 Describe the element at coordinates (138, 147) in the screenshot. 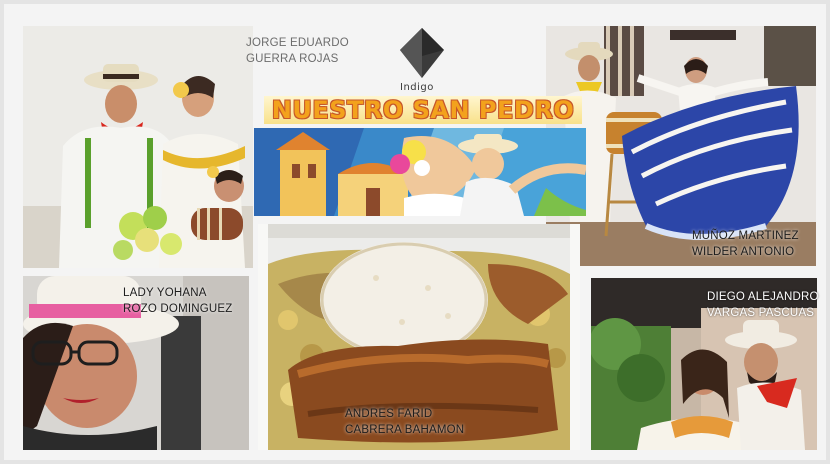

I see `photo-family-couple` at that location.